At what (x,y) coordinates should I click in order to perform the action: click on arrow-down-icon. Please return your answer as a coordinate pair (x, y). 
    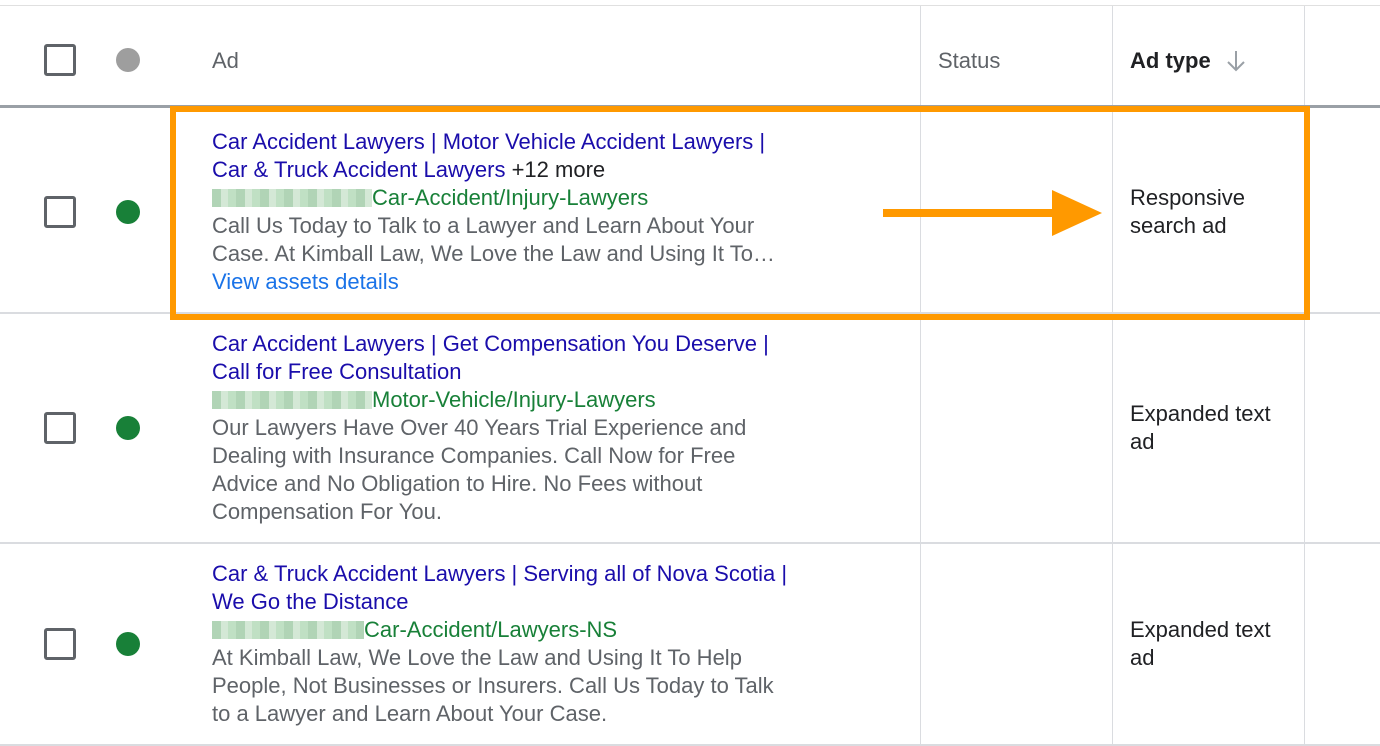
    Looking at the image, I should click on (1236, 61).